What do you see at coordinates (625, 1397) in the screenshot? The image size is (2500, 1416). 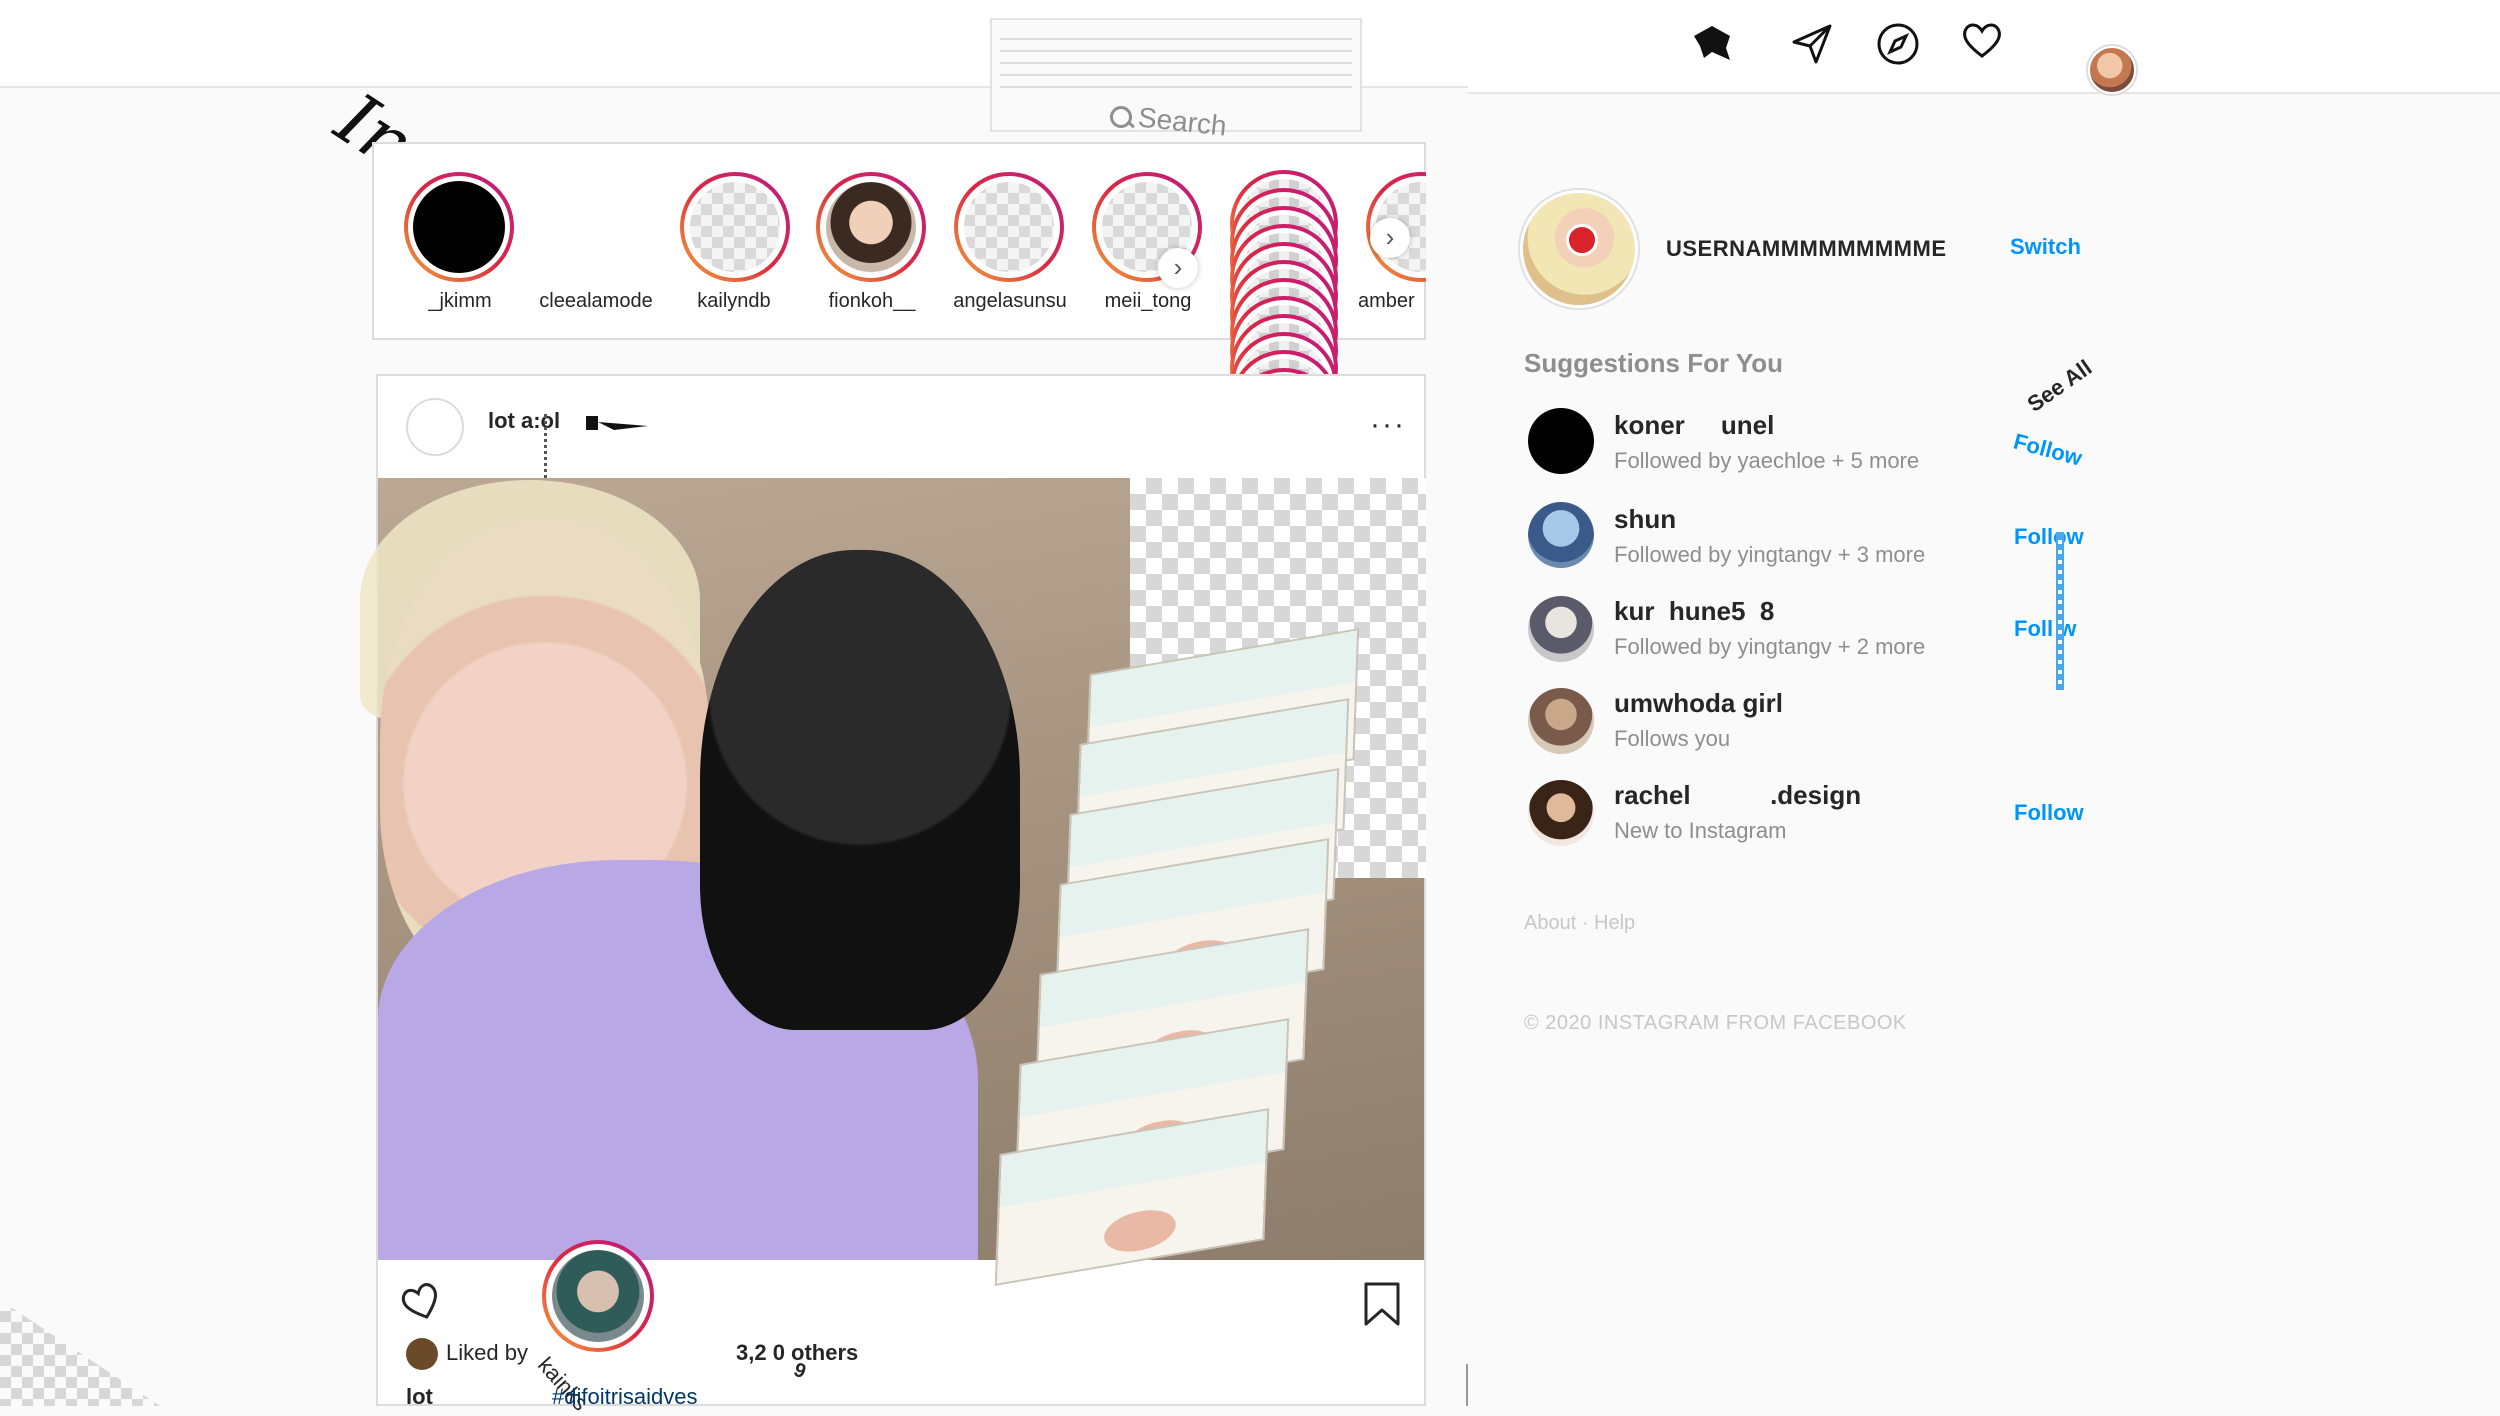 I see `caption-hashtag: #difoitrisaidves` at bounding box center [625, 1397].